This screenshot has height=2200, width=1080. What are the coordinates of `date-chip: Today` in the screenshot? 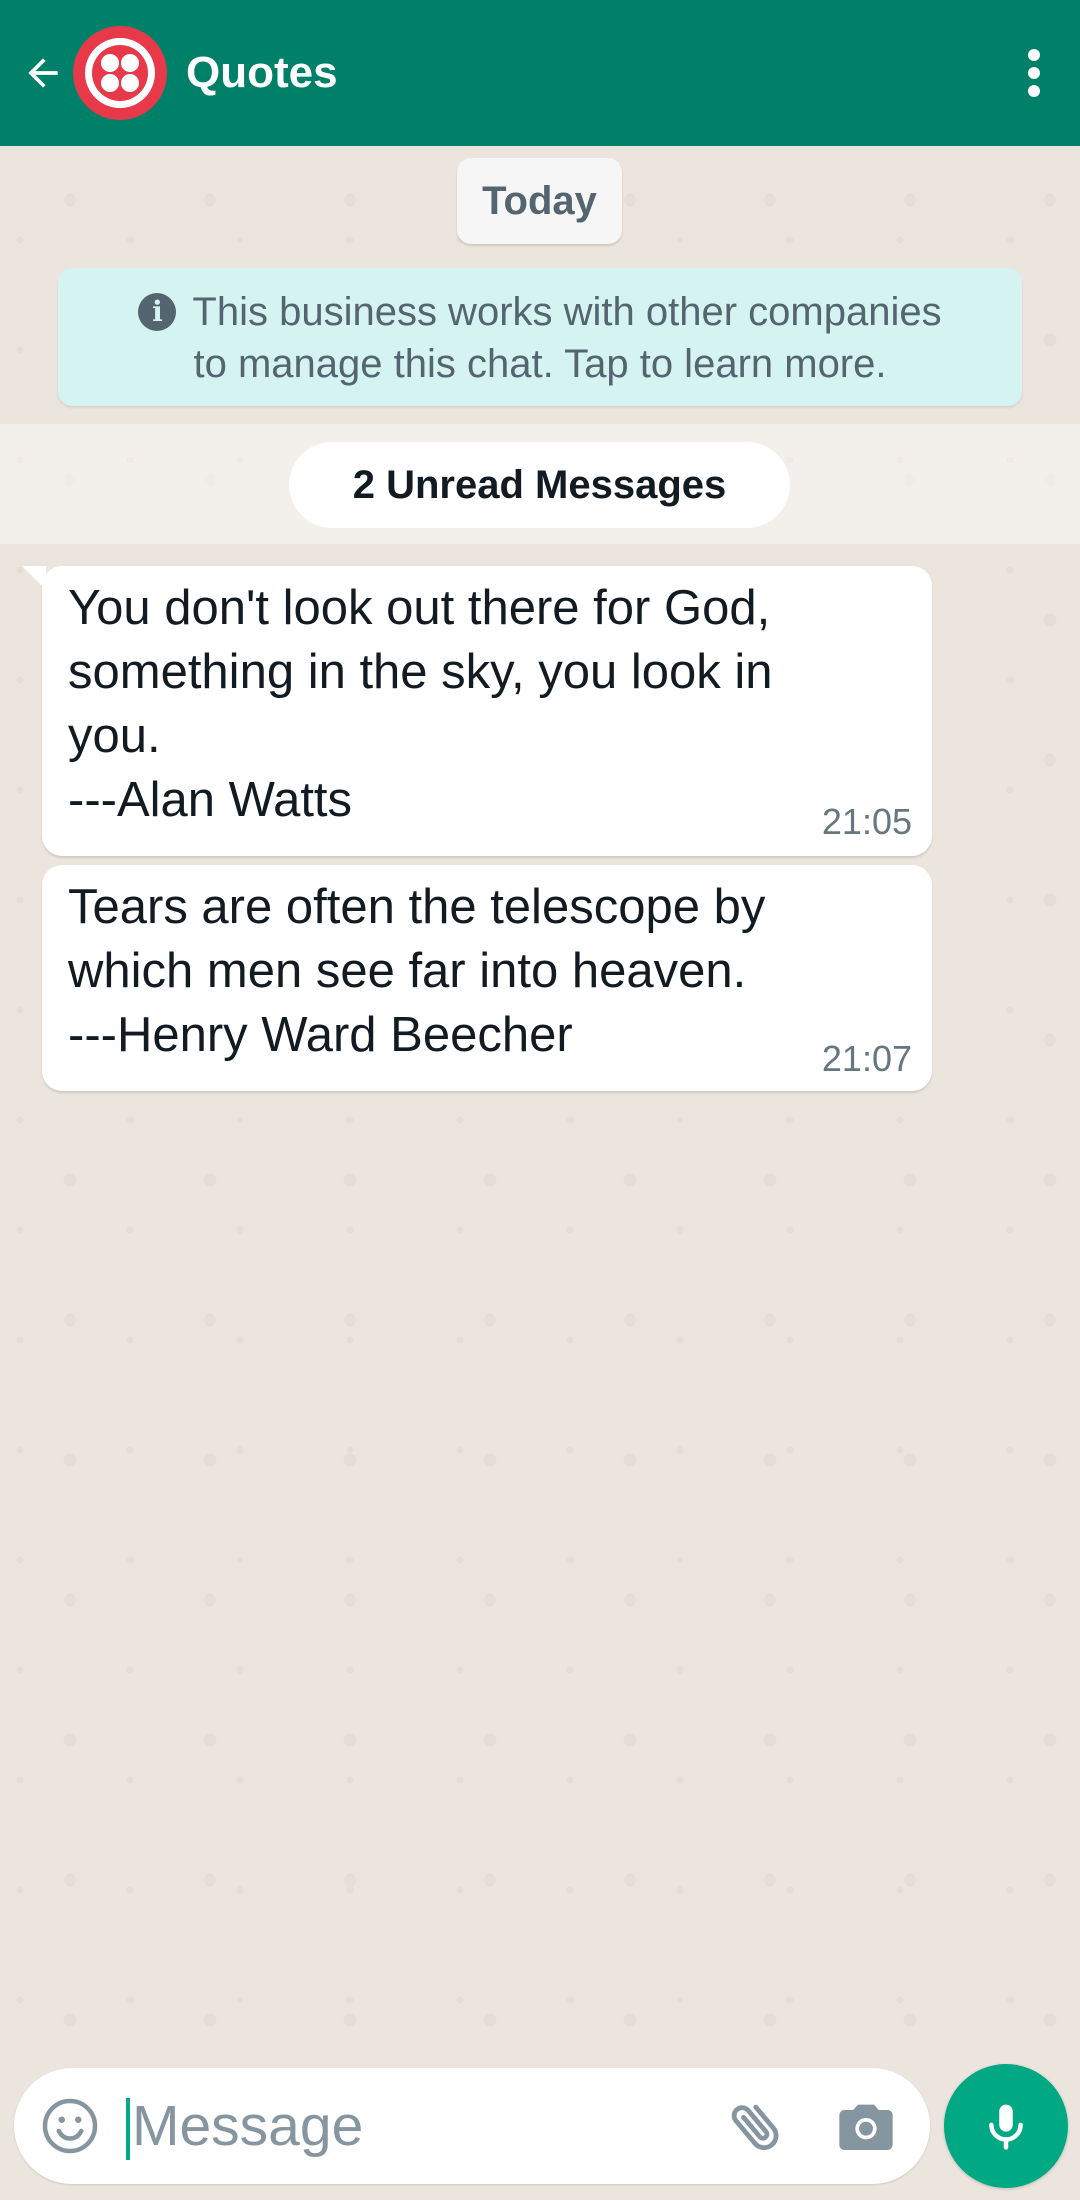 It's located at (539, 201).